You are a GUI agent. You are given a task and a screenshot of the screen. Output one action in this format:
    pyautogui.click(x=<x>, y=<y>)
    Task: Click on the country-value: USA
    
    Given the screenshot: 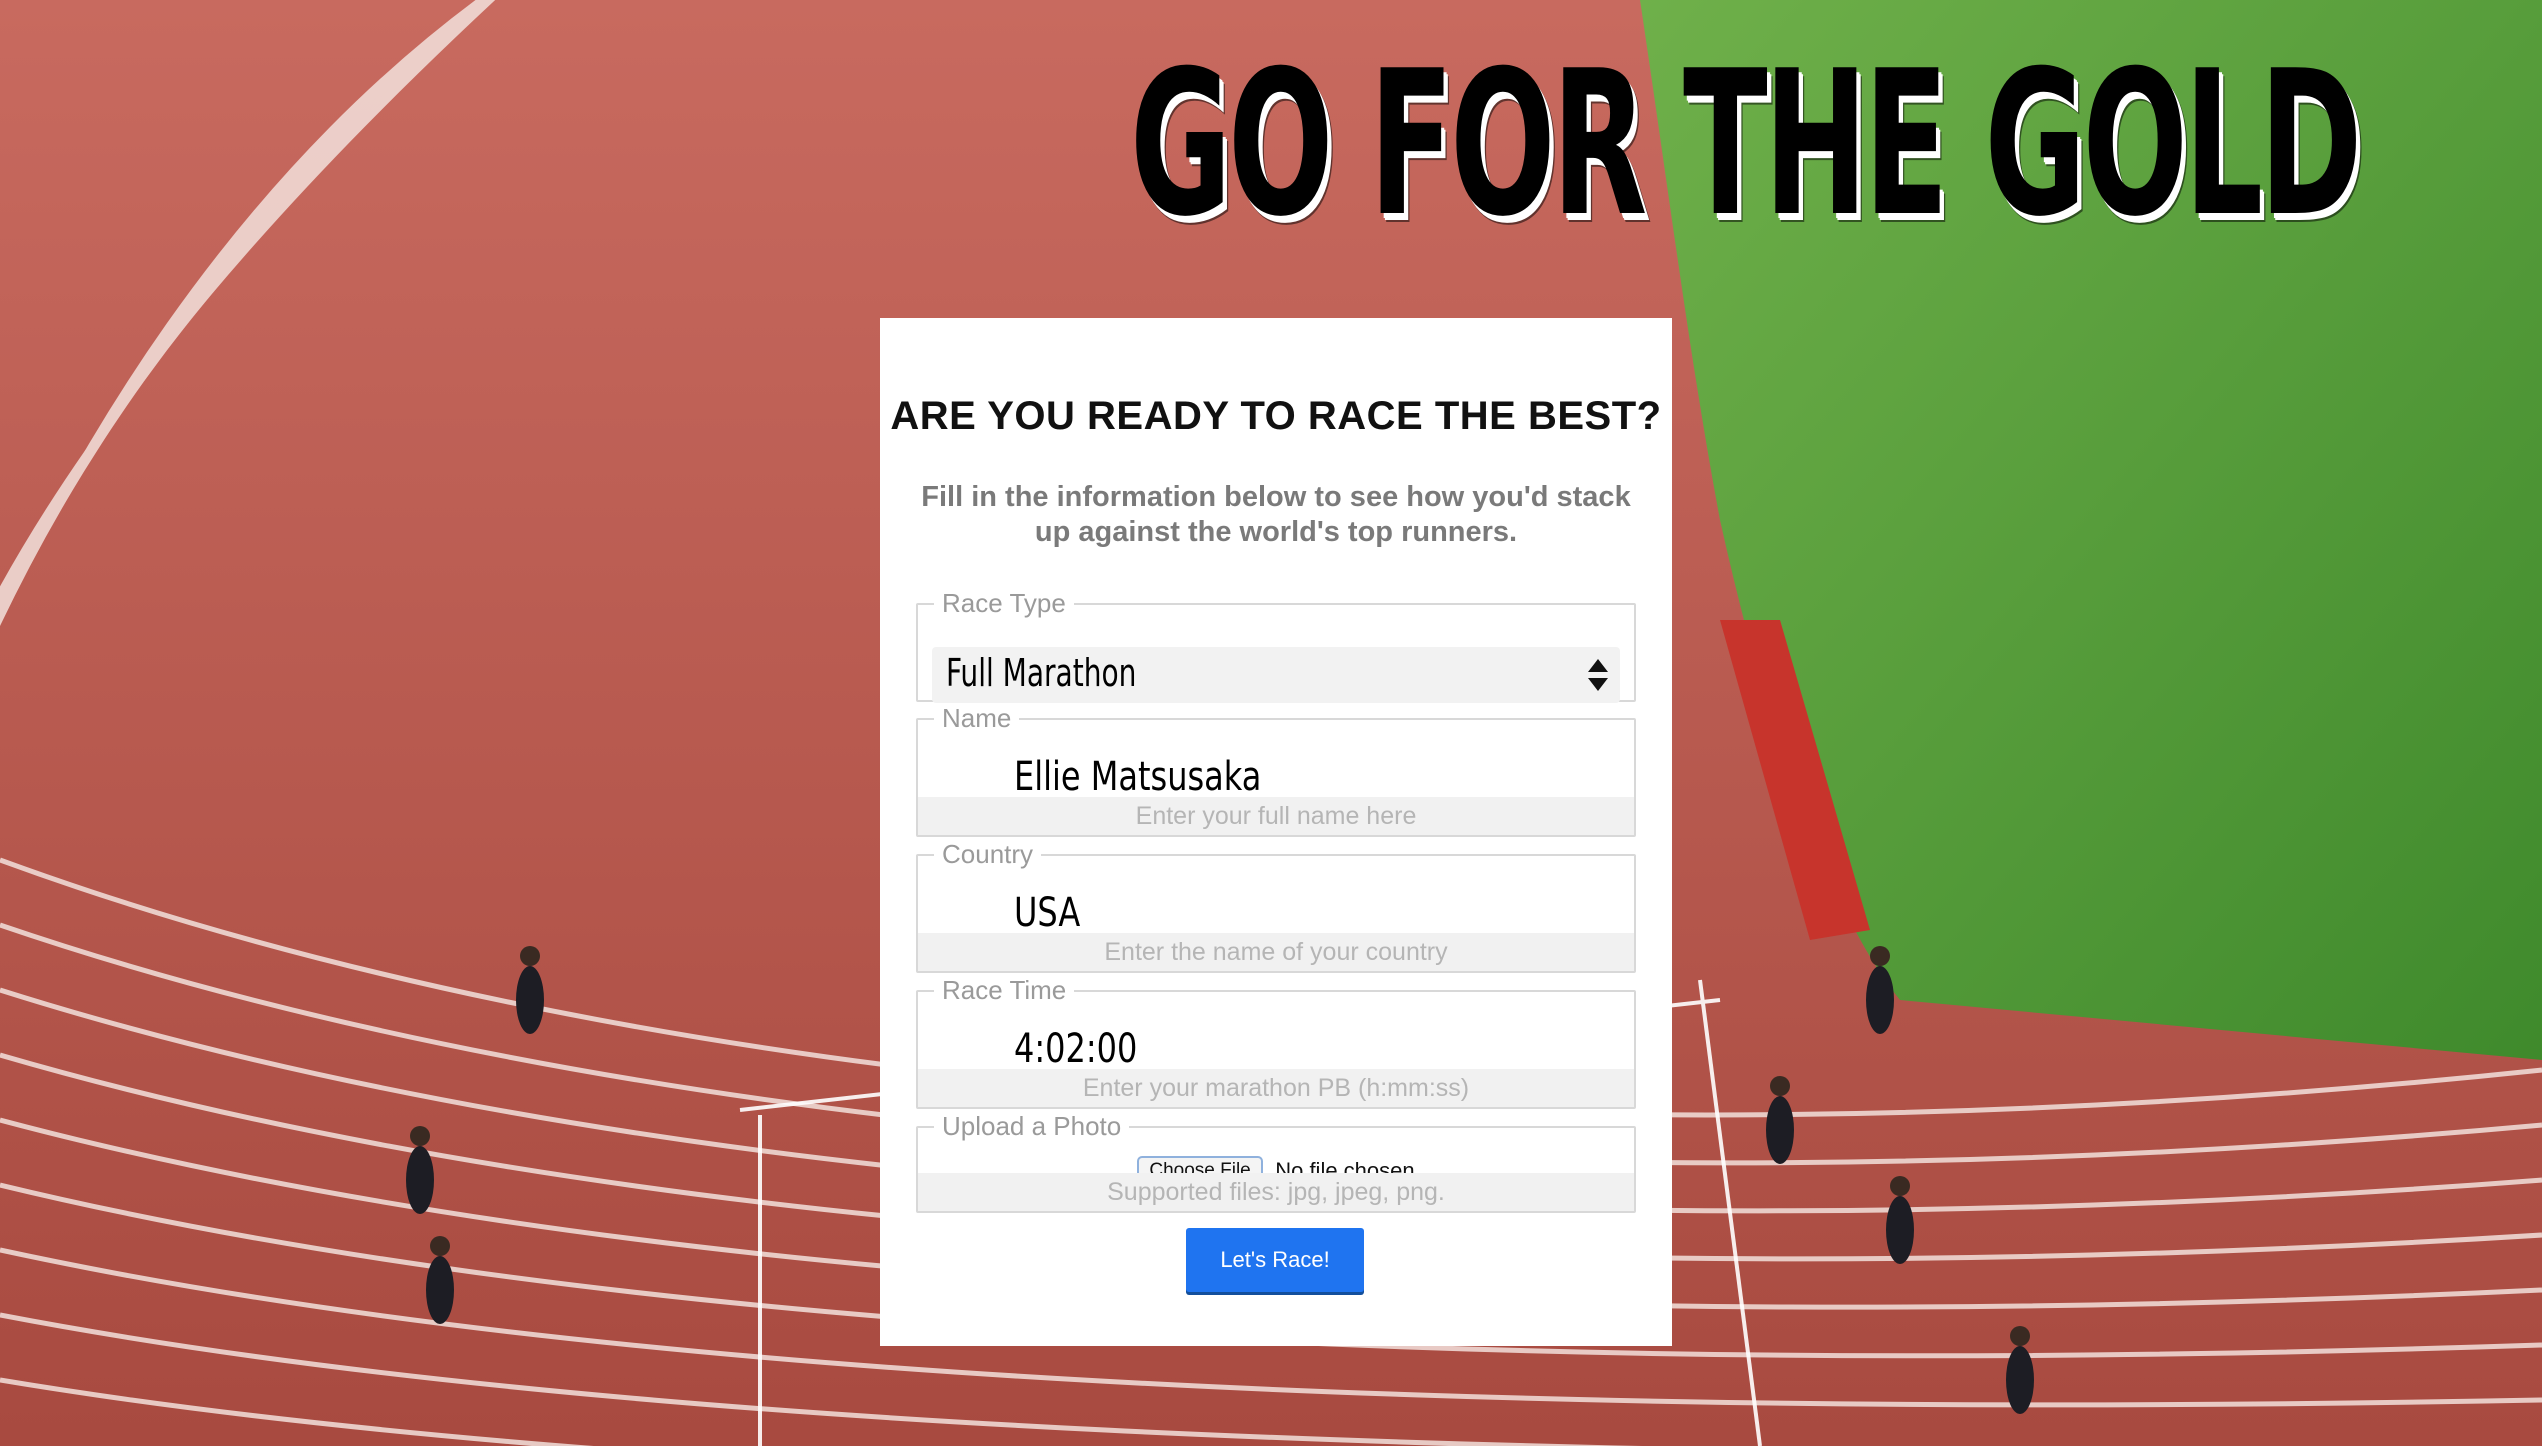 What is the action you would take?
    pyautogui.click(x=1047, y=913)
    